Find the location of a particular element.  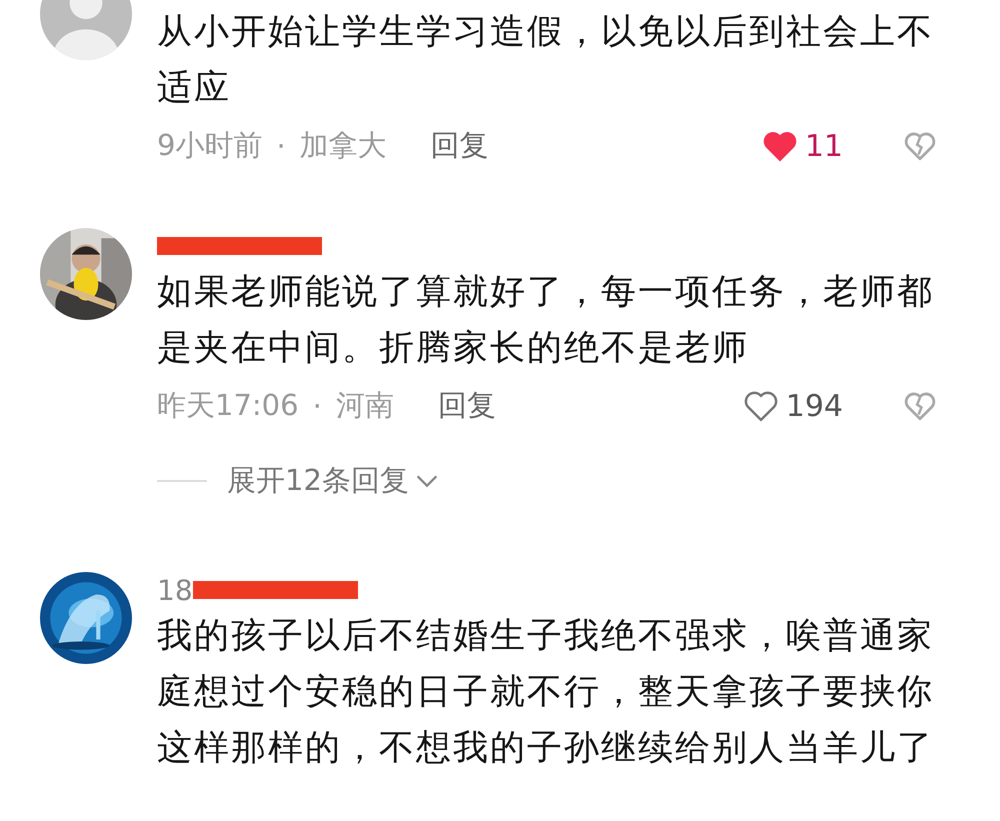

comment-time: 9小时前 is located at coordinates (209, 145).